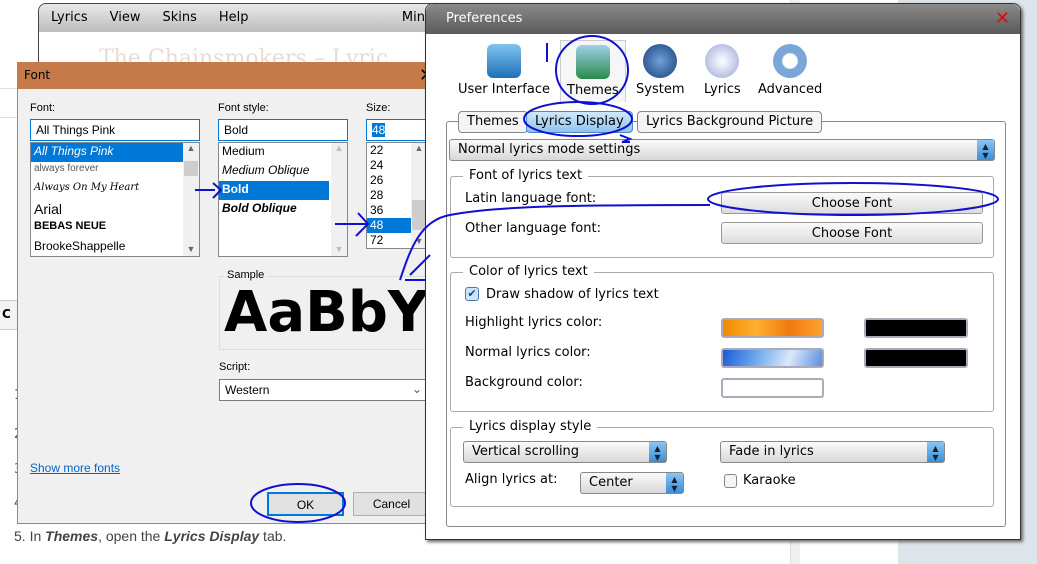 The width and height of the screenshot is (1037, 564). I want to click on tab-lyrics-background-picture: Lyrics Background Picture, so click(730, 122).